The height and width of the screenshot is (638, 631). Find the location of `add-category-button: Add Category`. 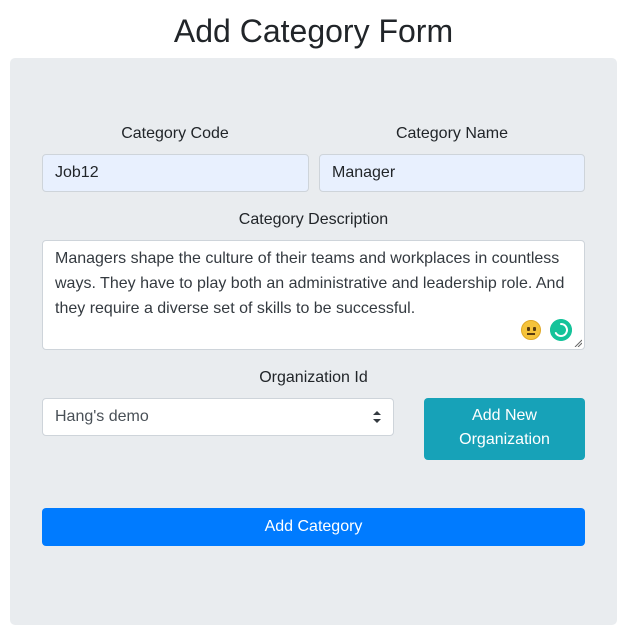

add-category-button: Add Category is located at coordinates (313, 527).